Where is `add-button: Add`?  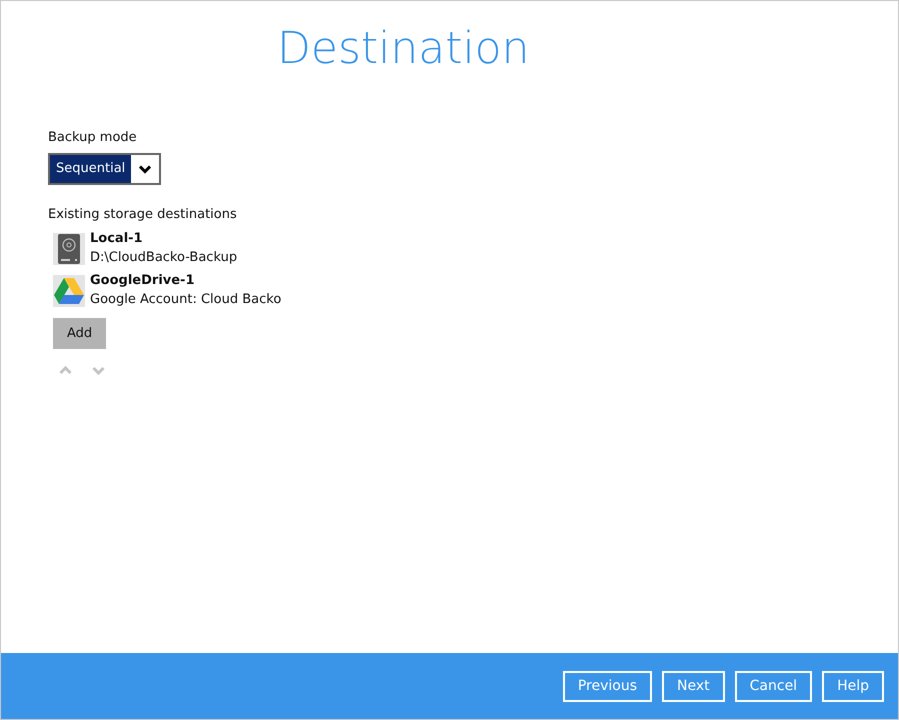 add-button: Add is located at coordinates (79, 334).